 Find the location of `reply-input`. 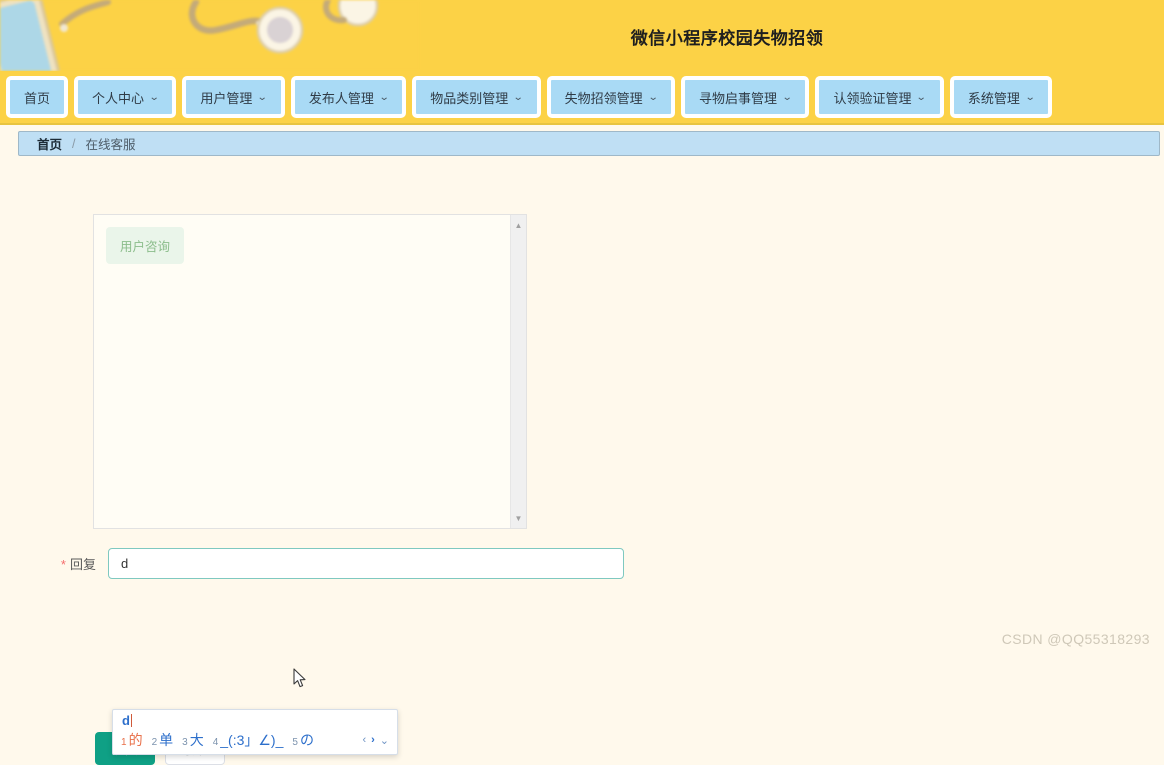

reply-input is located at coordinates (366, 563).